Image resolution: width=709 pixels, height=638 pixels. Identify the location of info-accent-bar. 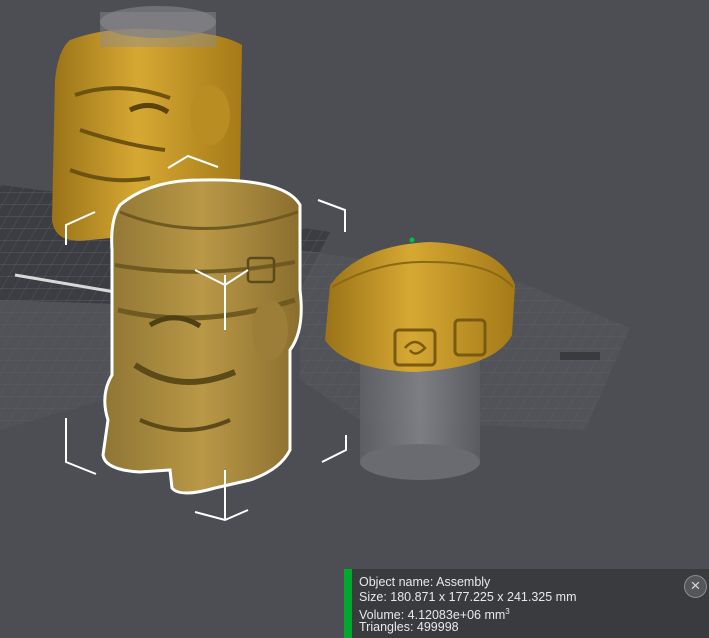
(348, 603).